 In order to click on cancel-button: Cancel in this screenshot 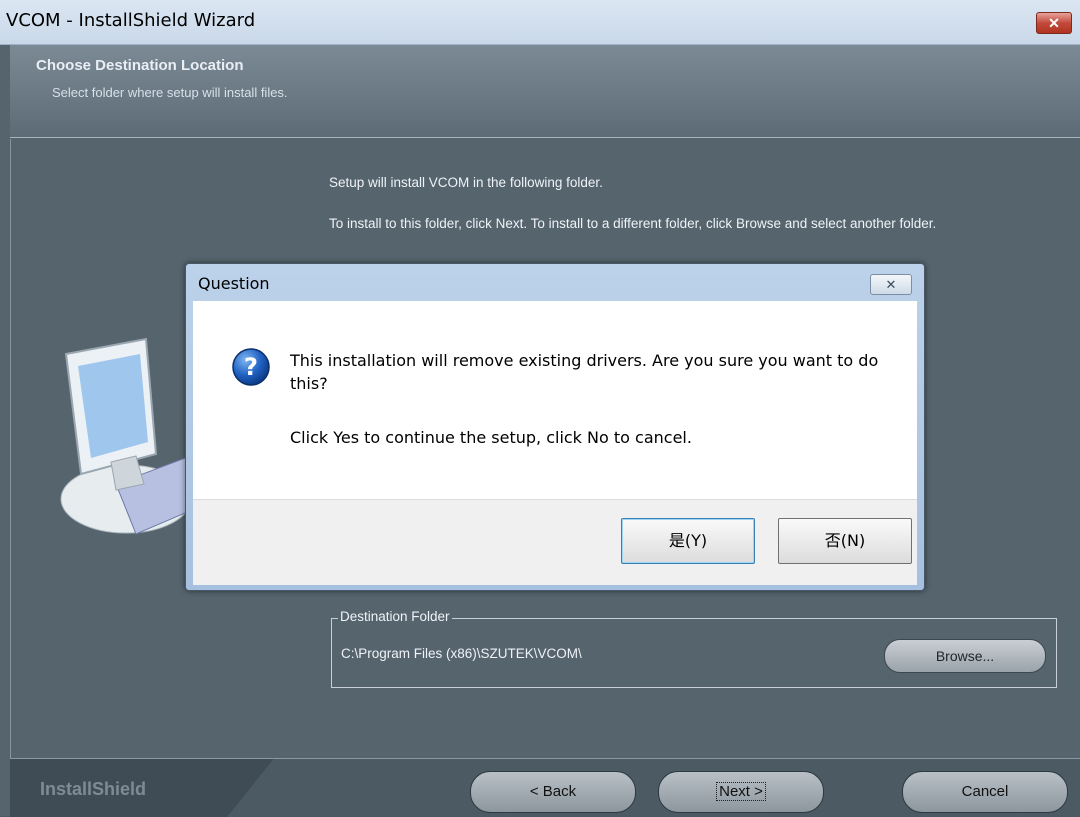, I will do `click(985, 792)`.